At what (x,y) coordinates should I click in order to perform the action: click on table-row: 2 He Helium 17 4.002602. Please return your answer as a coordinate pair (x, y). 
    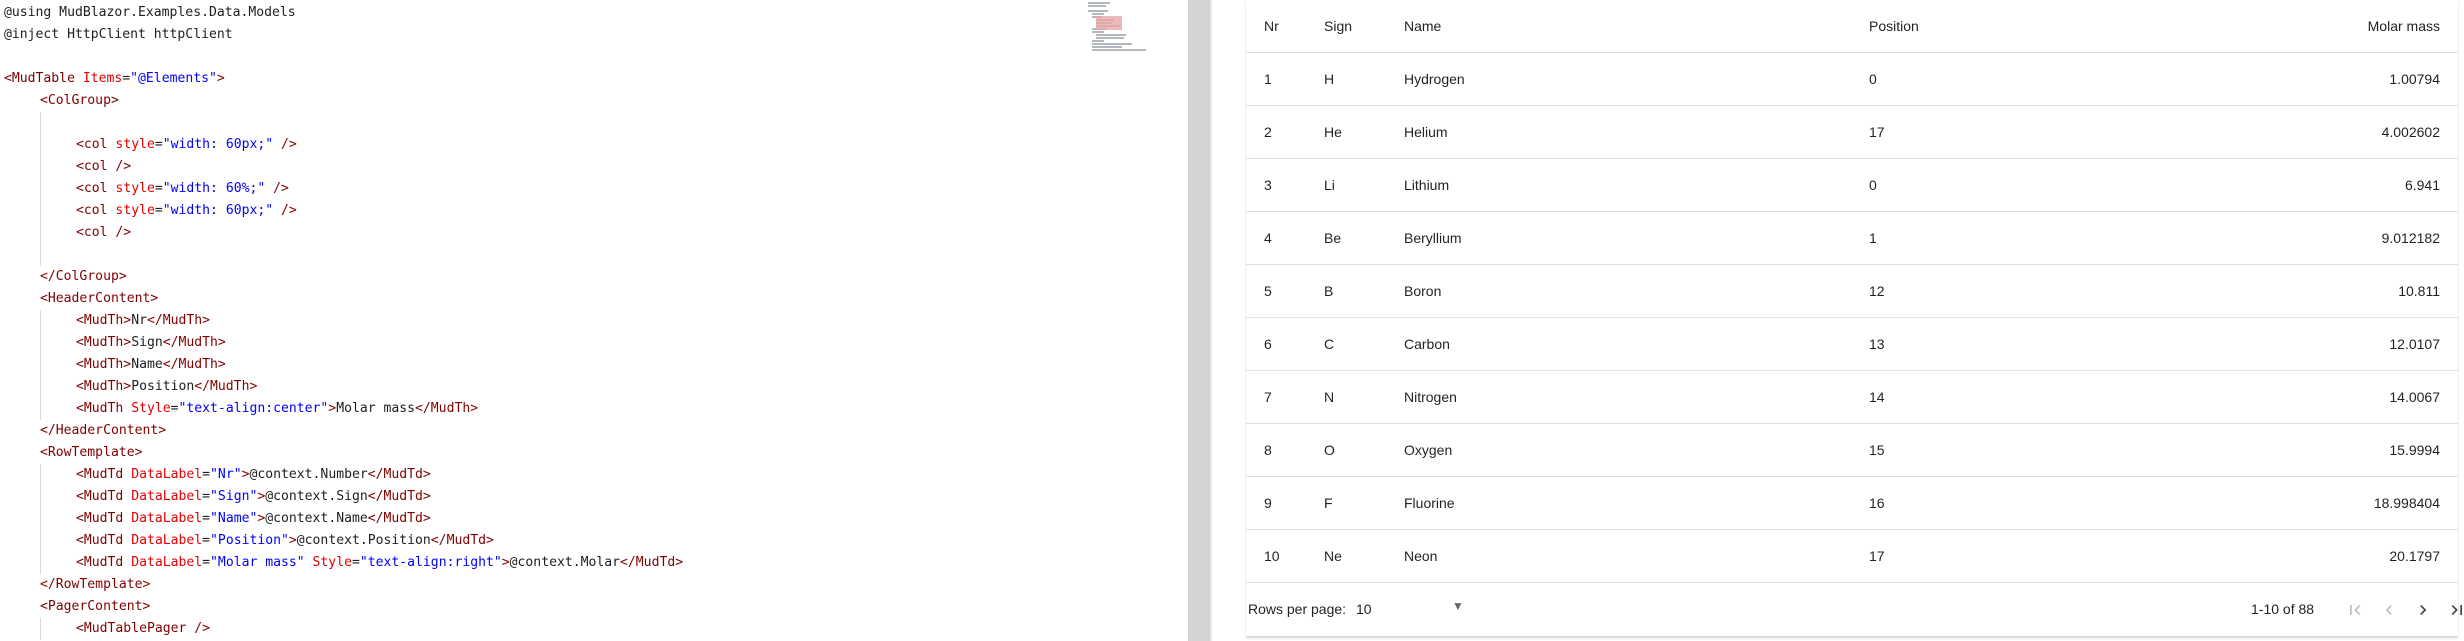
    Looking at the image, I should click on (1852, 132).